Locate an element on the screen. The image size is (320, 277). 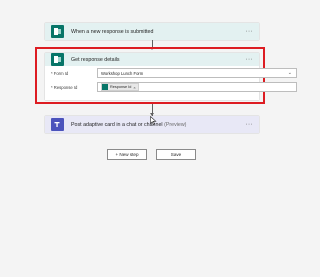
response-id-token: Response Id × is located at coordinates (120, 87).